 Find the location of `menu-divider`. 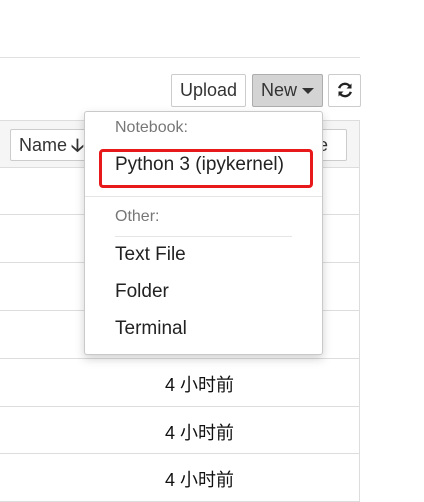

menu-divider is located at coordinates (203, 196).